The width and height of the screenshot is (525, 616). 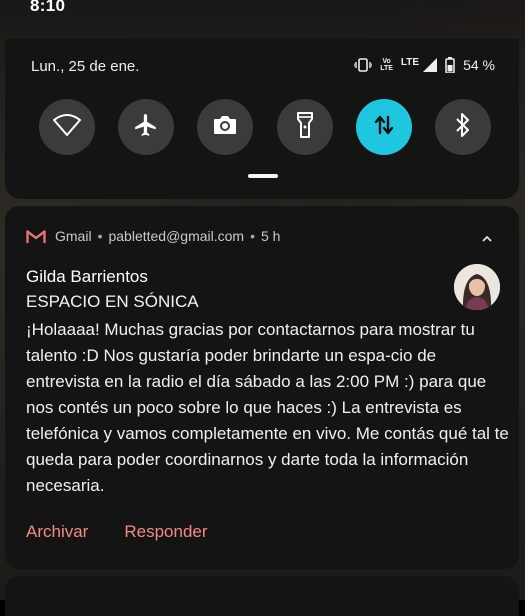 What do you see at coordinates (176, 236) in the screenshot?
I see `account-email: pabletted@gmail.com` at bounding box center [176, 236].